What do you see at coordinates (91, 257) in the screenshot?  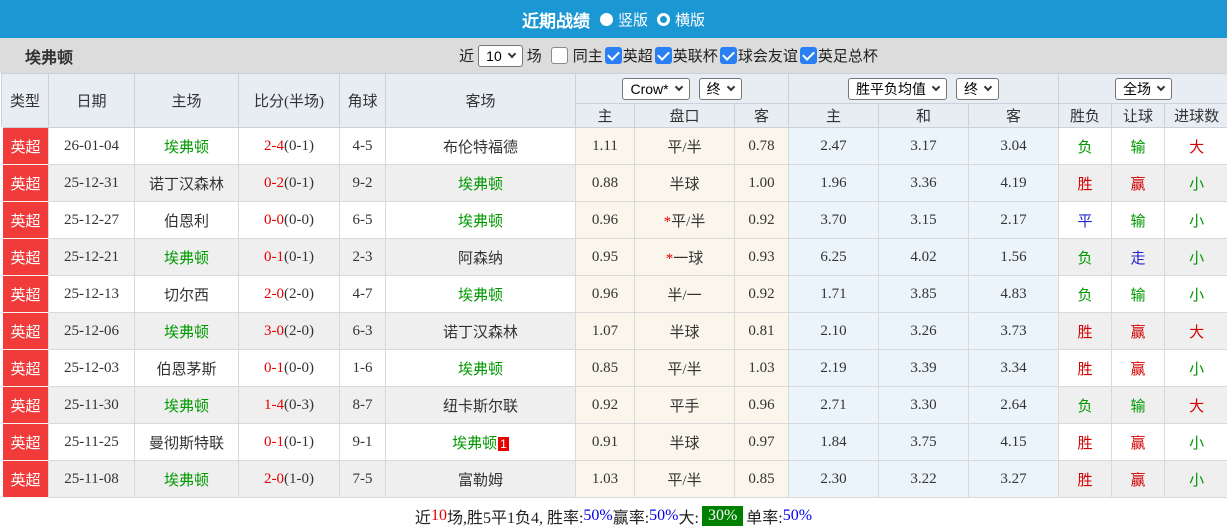 I see `date-cell: 25-12-21` at bounding box center [91, 257].